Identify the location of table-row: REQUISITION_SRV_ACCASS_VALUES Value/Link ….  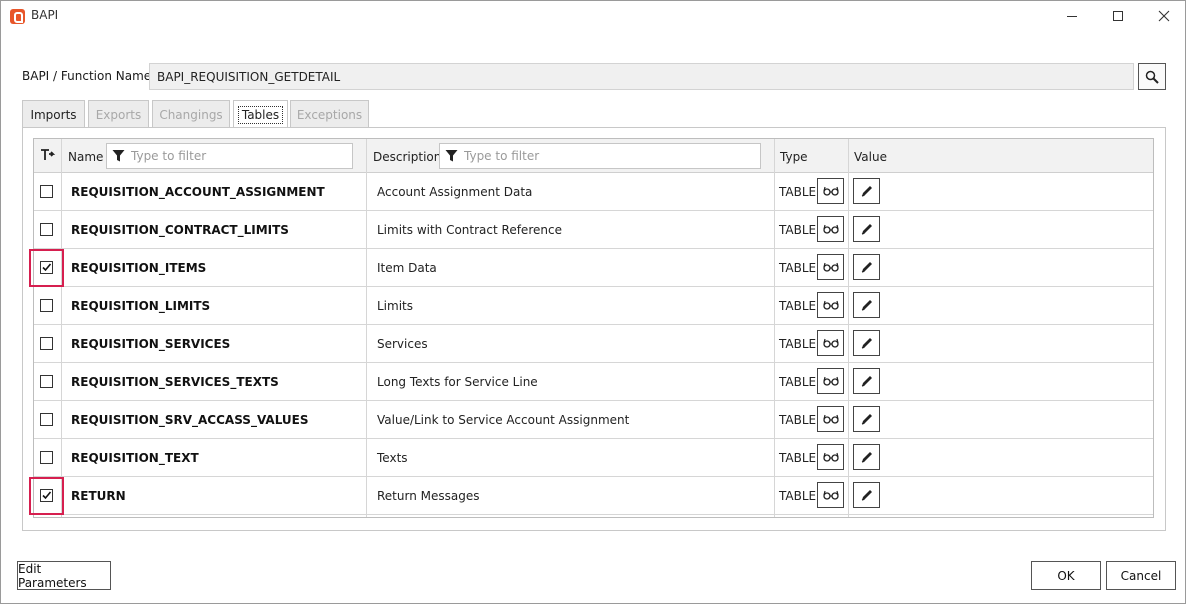
(593, 420).